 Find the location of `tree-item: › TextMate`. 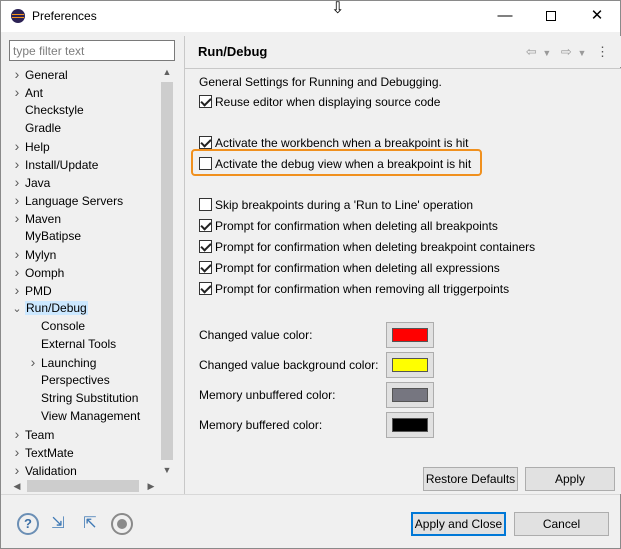

tree-item: › TextMate is located at coordinates (41, 452).